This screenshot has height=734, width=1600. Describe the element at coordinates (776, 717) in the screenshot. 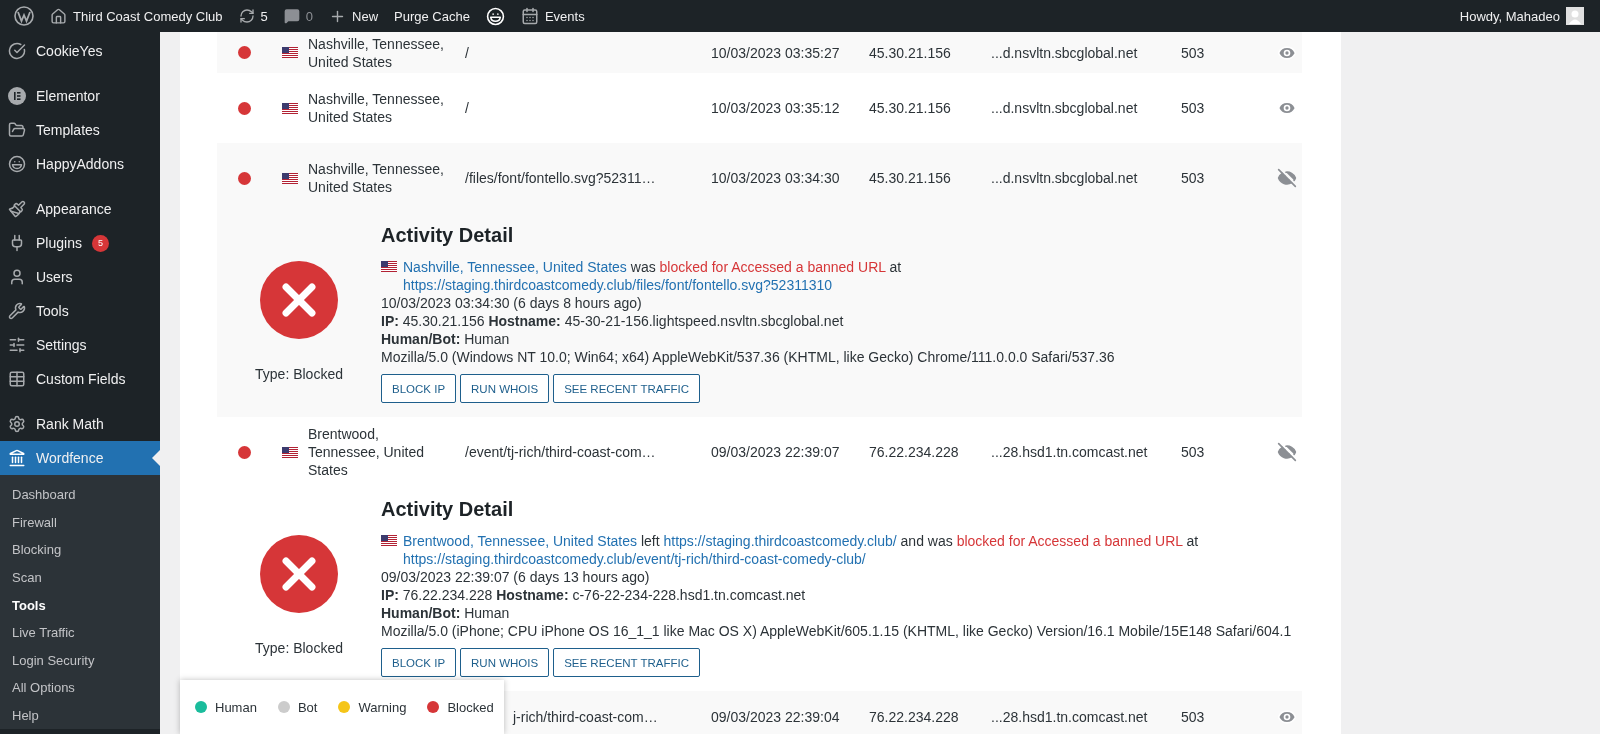

I see `time-cell-text: 09/03/2023 22:39:04` at that location.